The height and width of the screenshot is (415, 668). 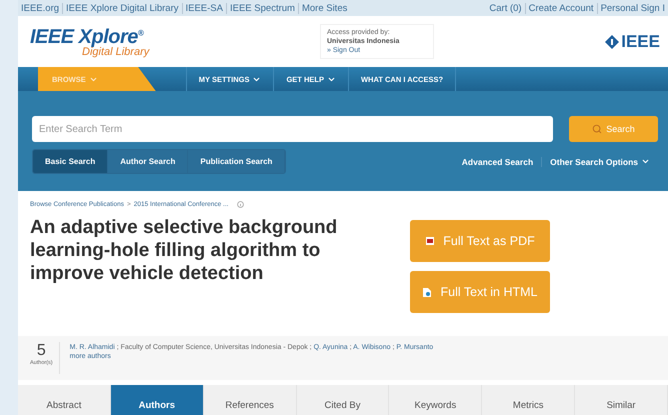 What do you see at coordinates (621, 400) in the screenshot?
I see `section-tab: Similar` at bounding box center [621, 400].